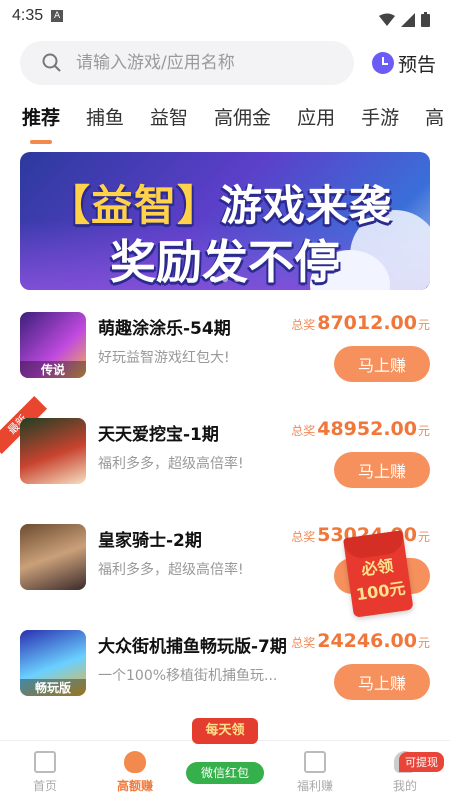  Describe the element at coordinates (44, 786) in the screenshot. I see `nav-label: 首页` at that location.